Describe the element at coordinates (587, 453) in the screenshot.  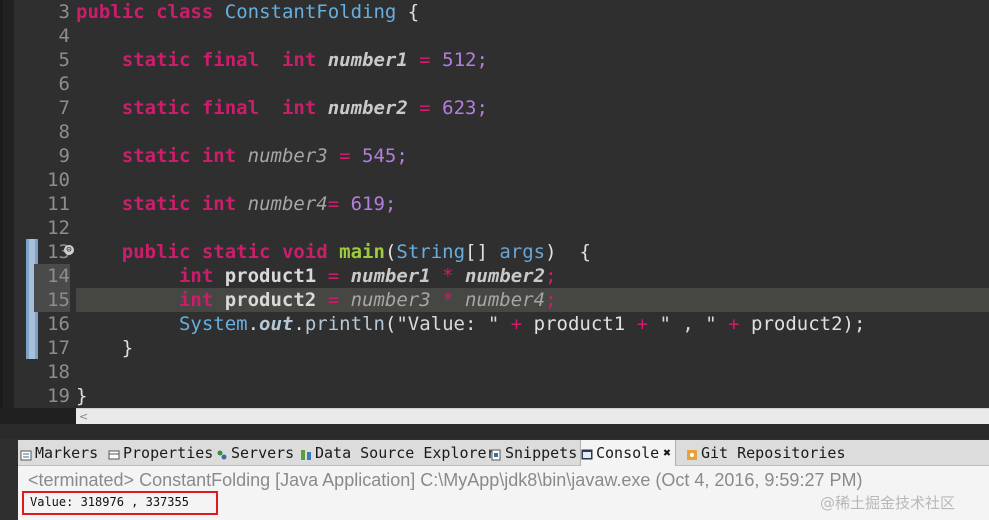
I see `console-icon` at that location.